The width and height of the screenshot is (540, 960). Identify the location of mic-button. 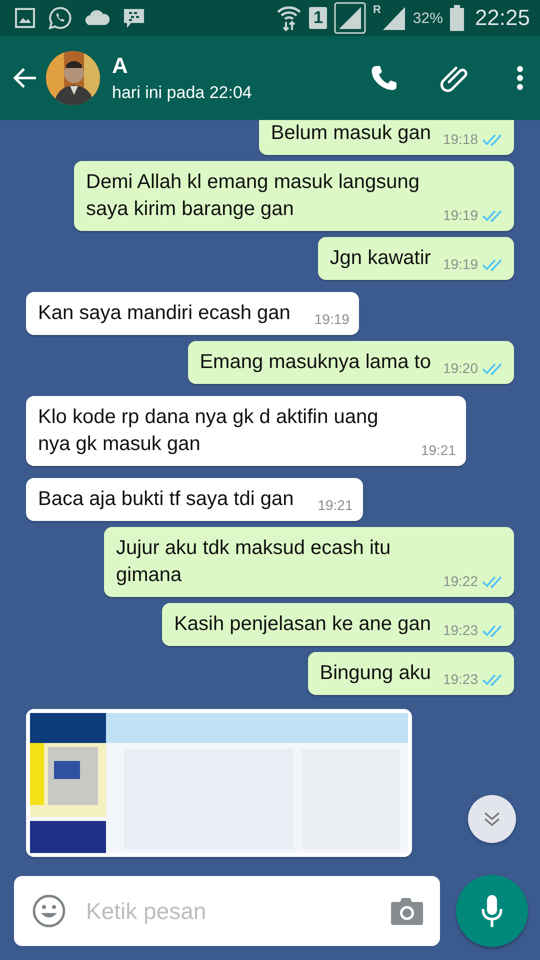
(492, 911).